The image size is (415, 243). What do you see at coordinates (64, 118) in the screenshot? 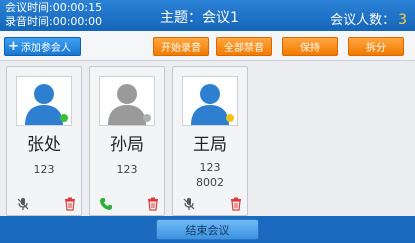
I see `online-status-icon` at bounding box center [64, 118].